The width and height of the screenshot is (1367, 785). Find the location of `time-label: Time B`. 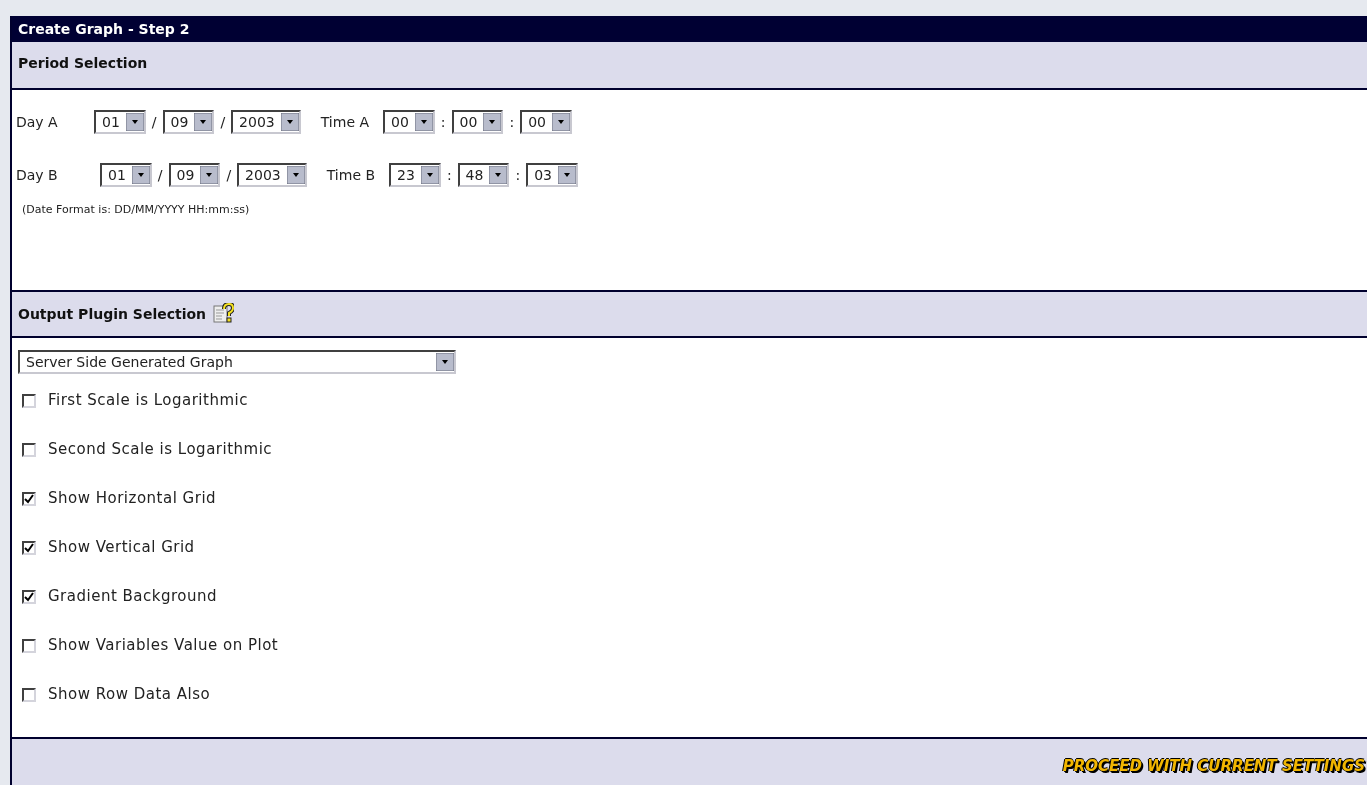

time-label: Time B is located at coordinates (351, 175).